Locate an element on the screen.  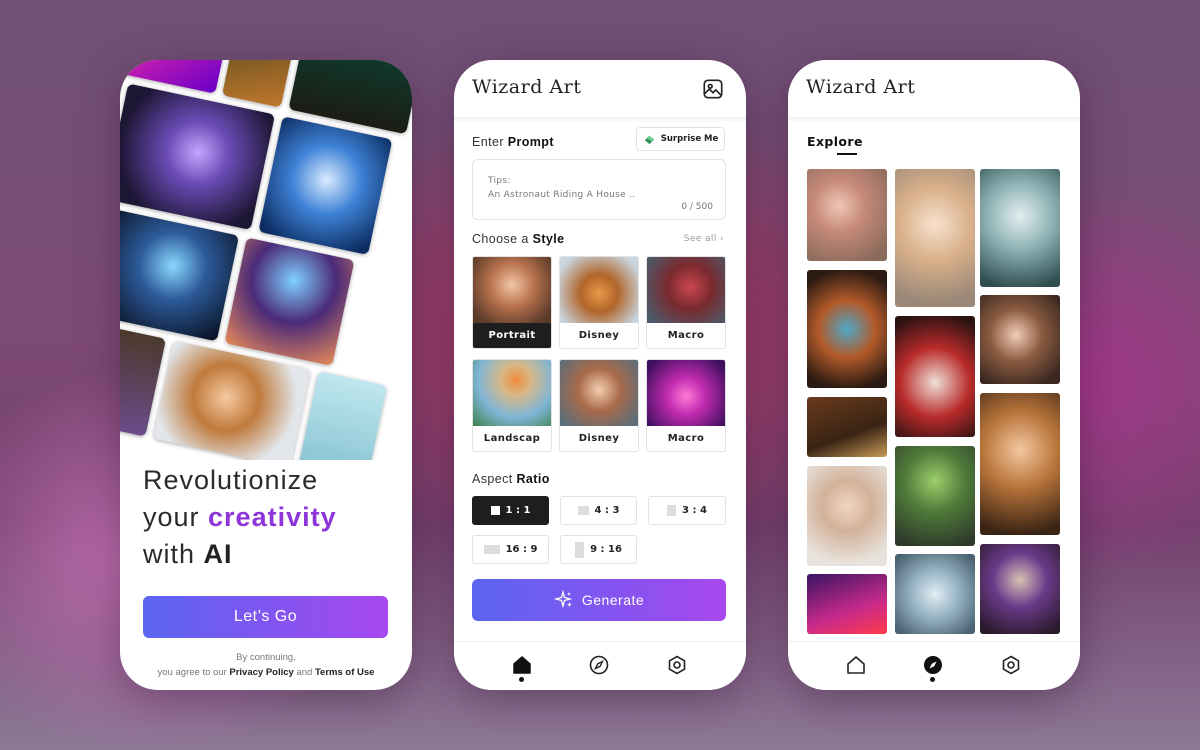
ratio-label: 4 : 3 is located at coordinates (607, 510).